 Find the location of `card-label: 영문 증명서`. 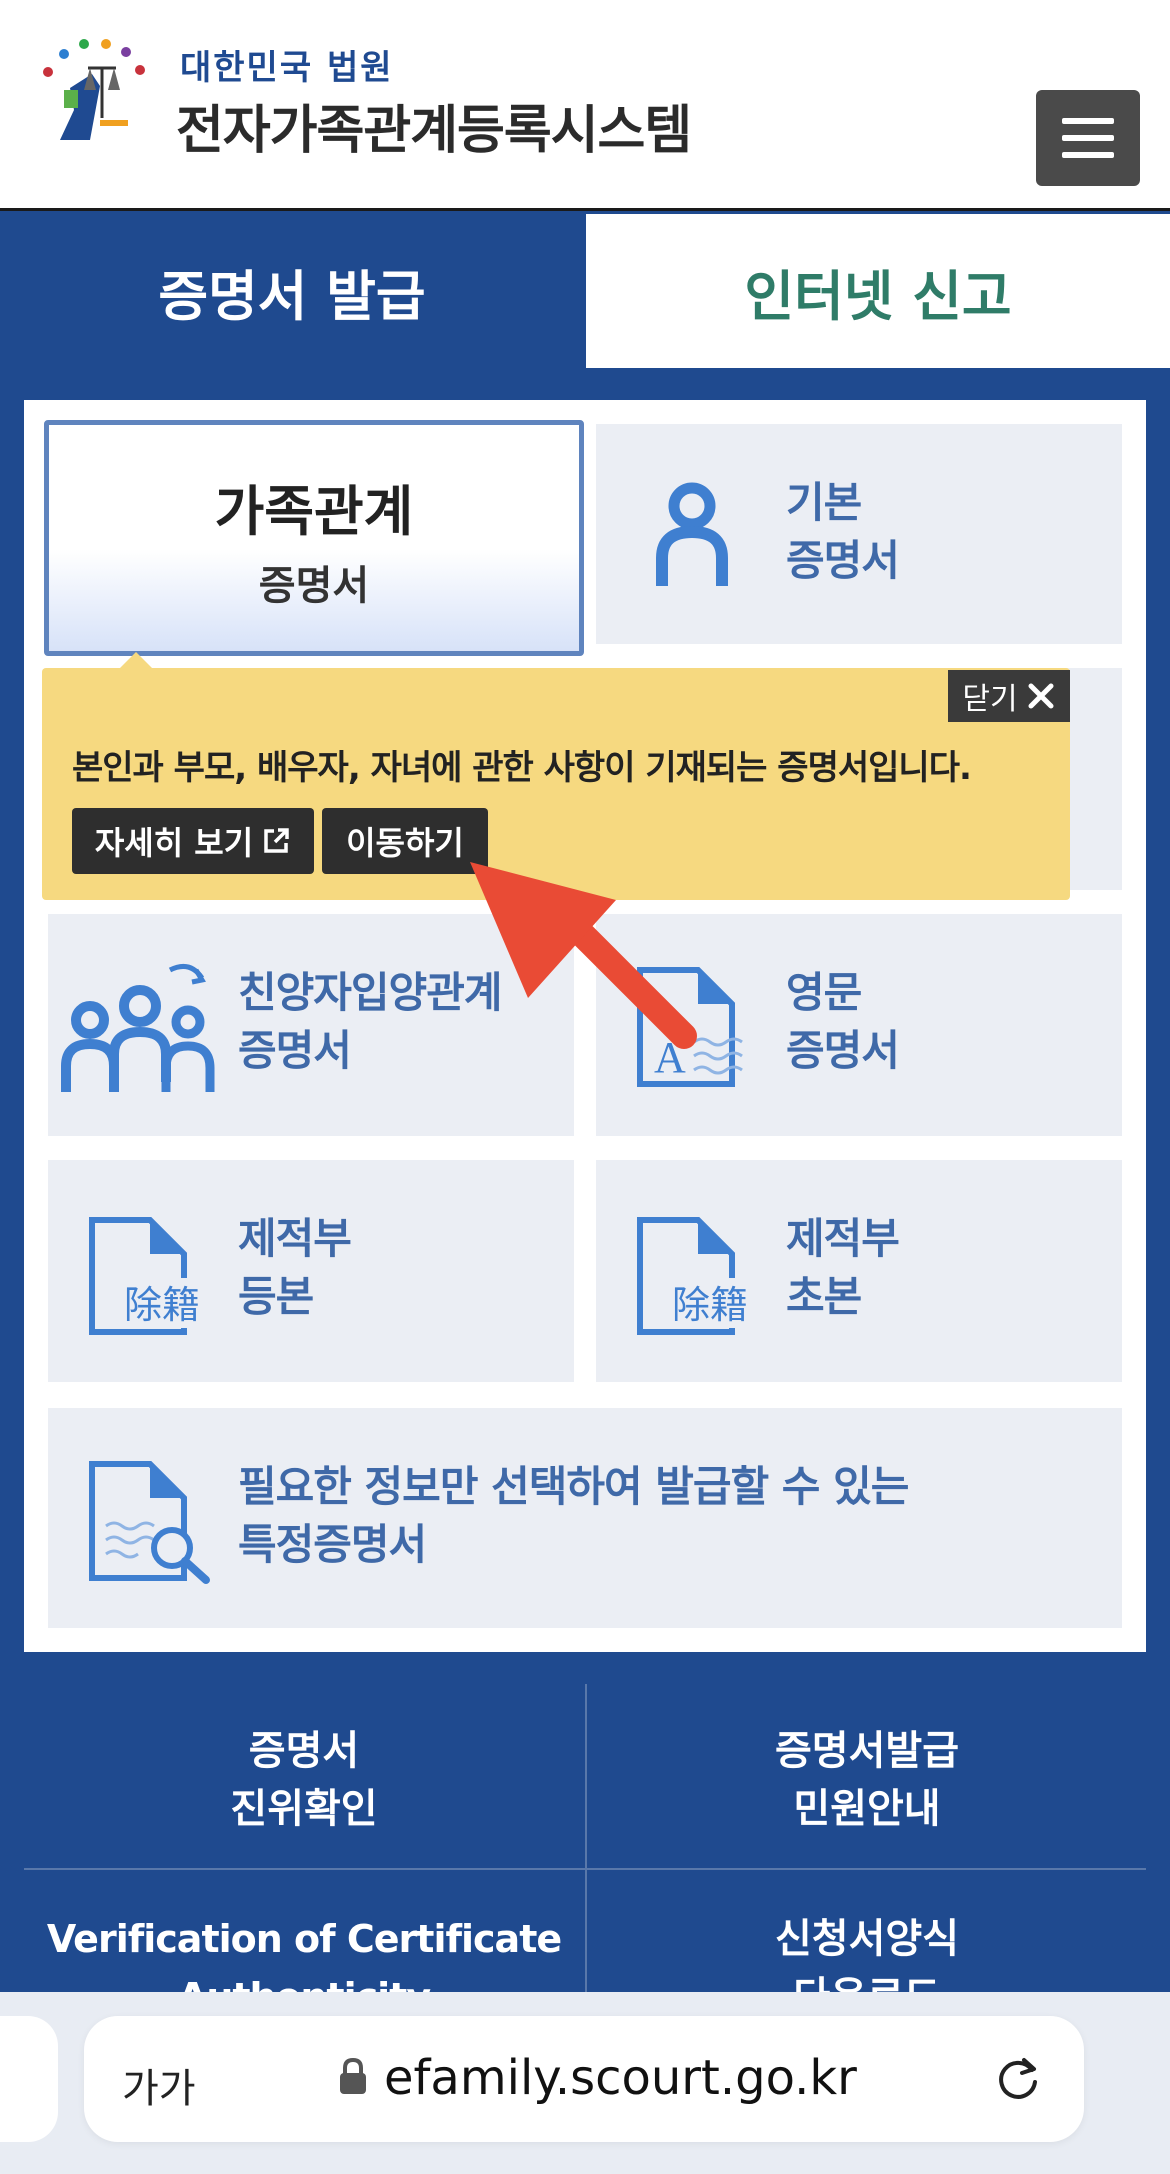

card-label: 영문 증명서 is located at coordinates (843, 1022).